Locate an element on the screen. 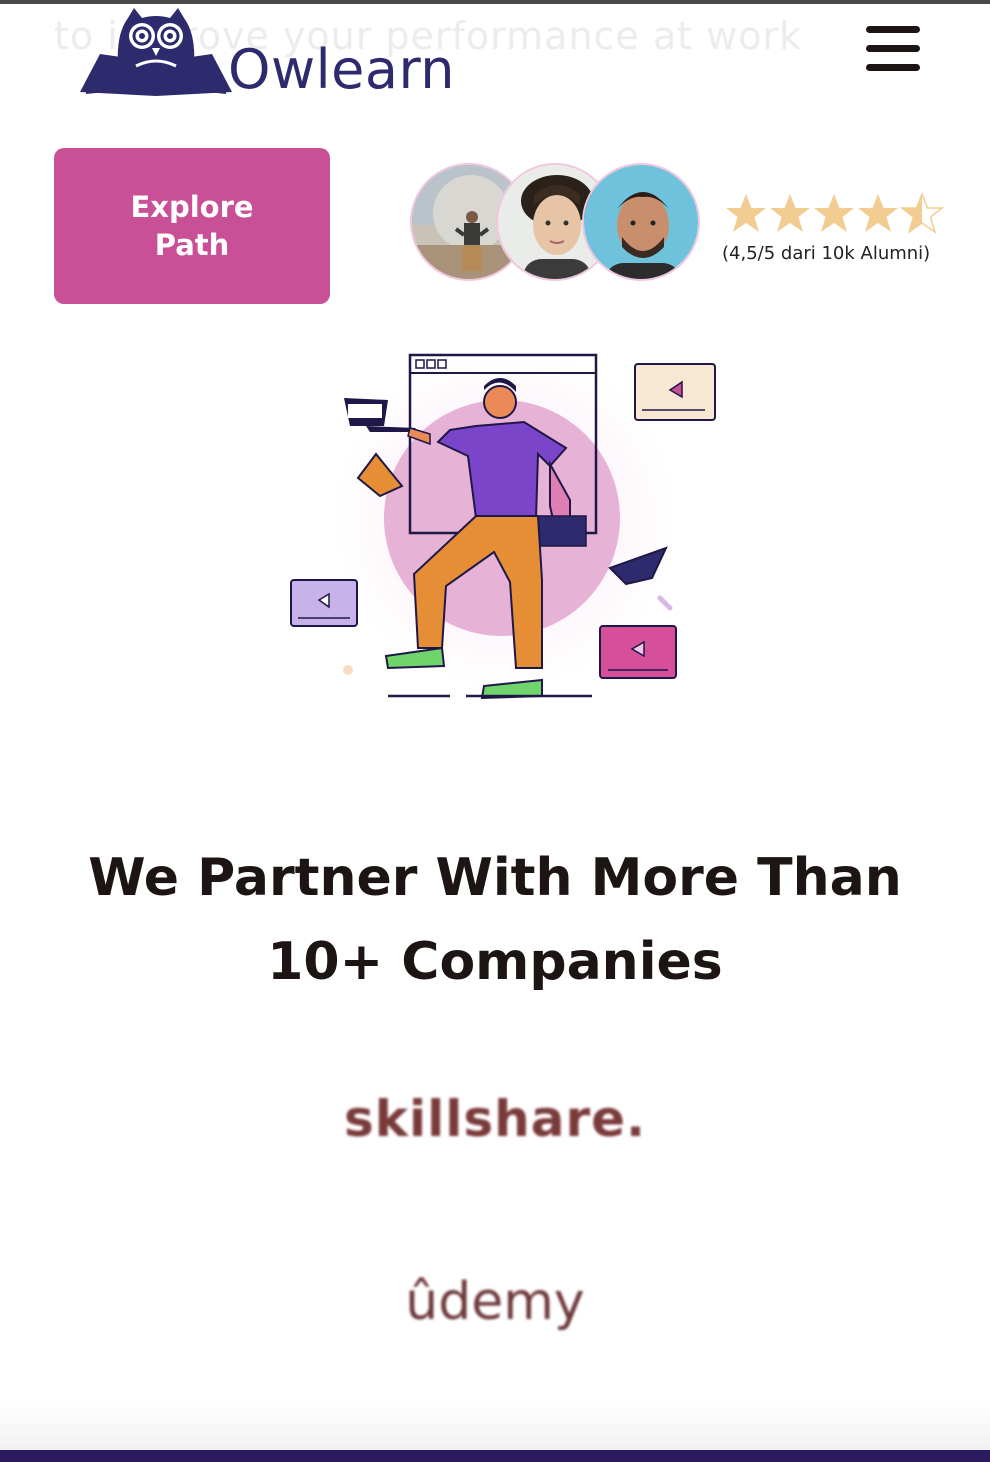 This screenshot has height=1462, width=990. section-divider is located at coordinates (495, 1426).